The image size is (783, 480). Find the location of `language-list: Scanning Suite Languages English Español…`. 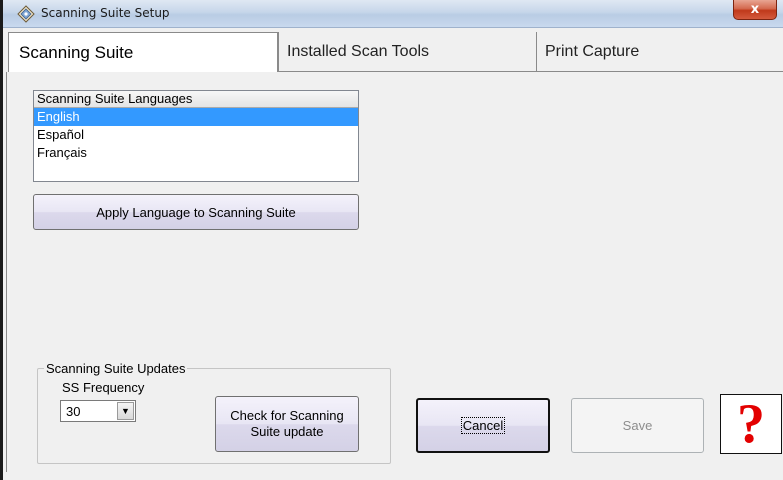

language-list: Scanning Suite Languages English Español… is located at coordinates (196, 136).